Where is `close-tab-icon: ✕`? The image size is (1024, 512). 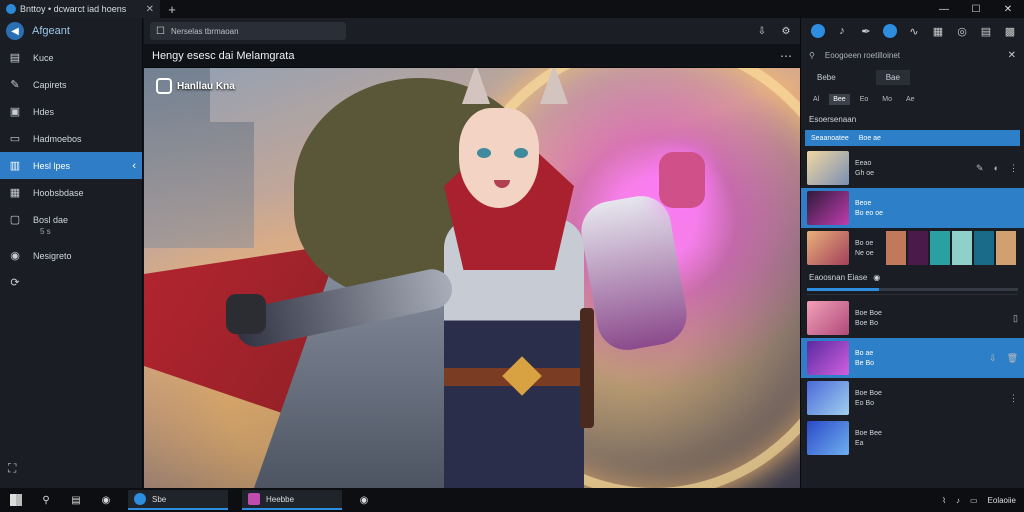 close-tab-icon: ✕ is located at coordinates (150, 9).